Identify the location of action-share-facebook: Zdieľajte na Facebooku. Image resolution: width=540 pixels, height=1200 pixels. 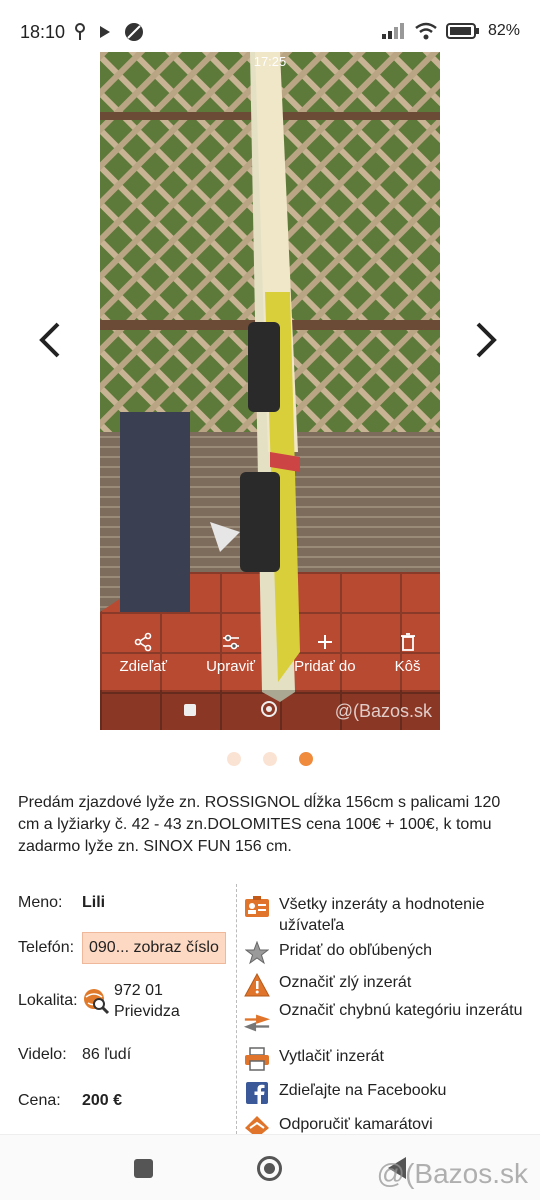
(386, 1093).